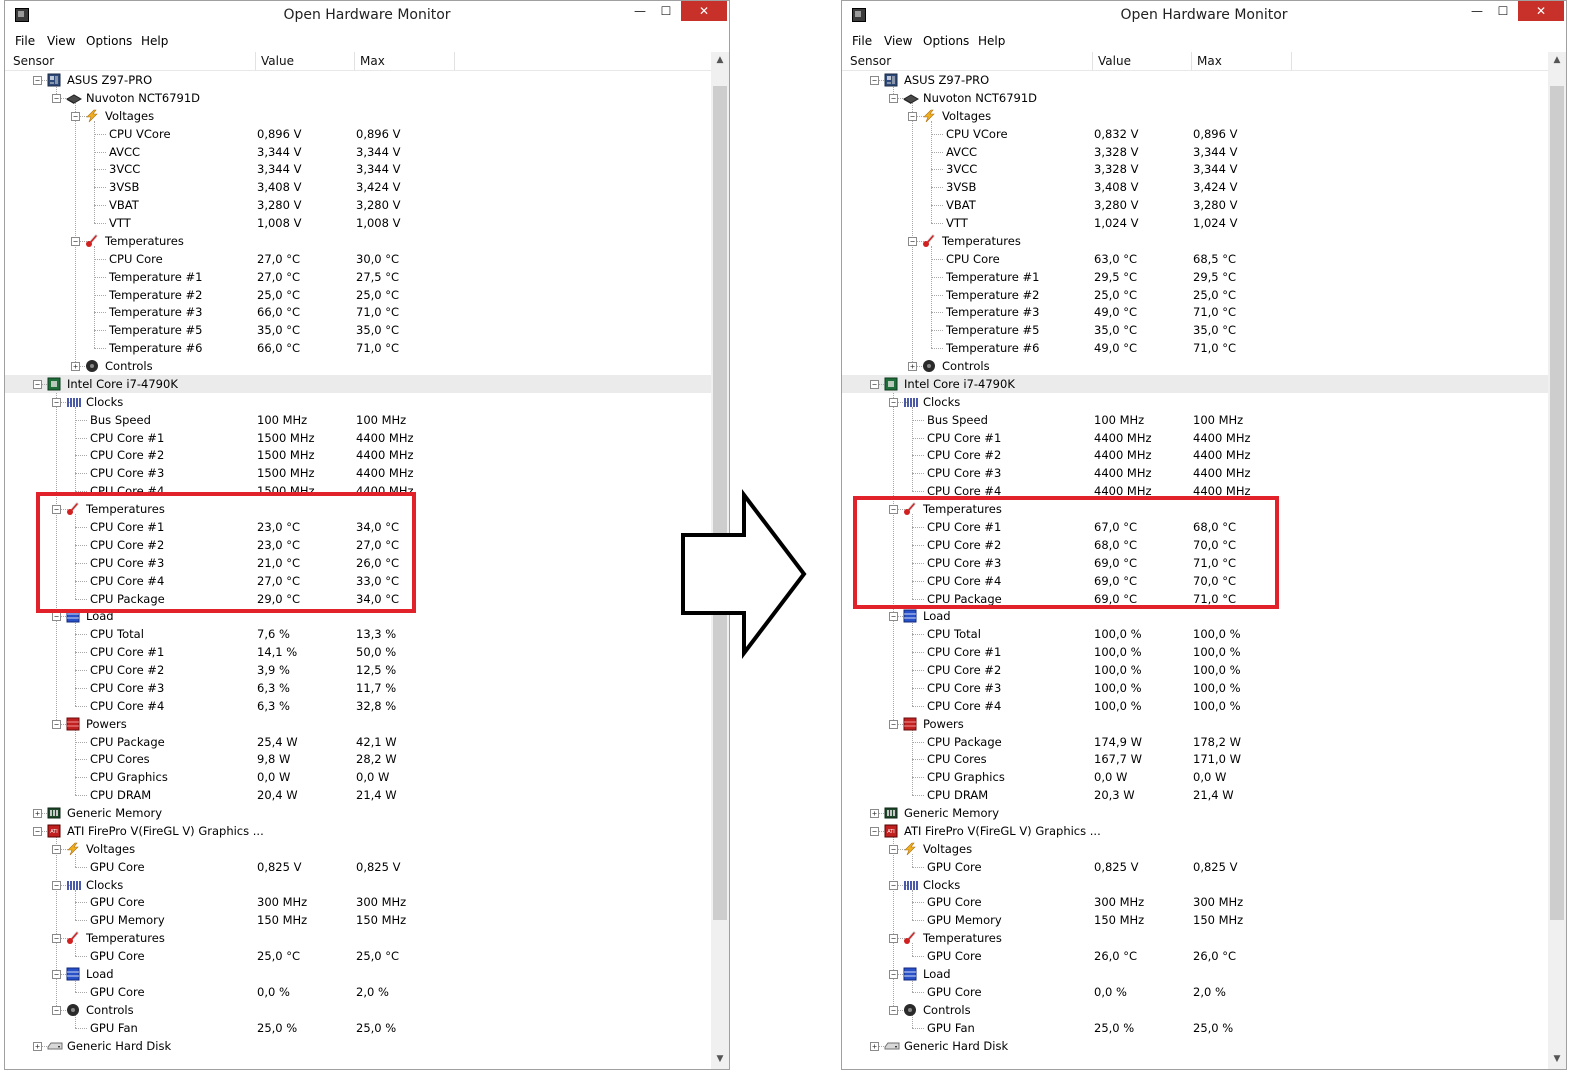 The height and width of the screenshot is (1074, 1579). What do you see at coordinates (1195, 277) in the screenshot?
I see `sensor-row-temperature-1: Temperature #1 29,5 °C 29,5 °C` at bounding box center [1195, 277].